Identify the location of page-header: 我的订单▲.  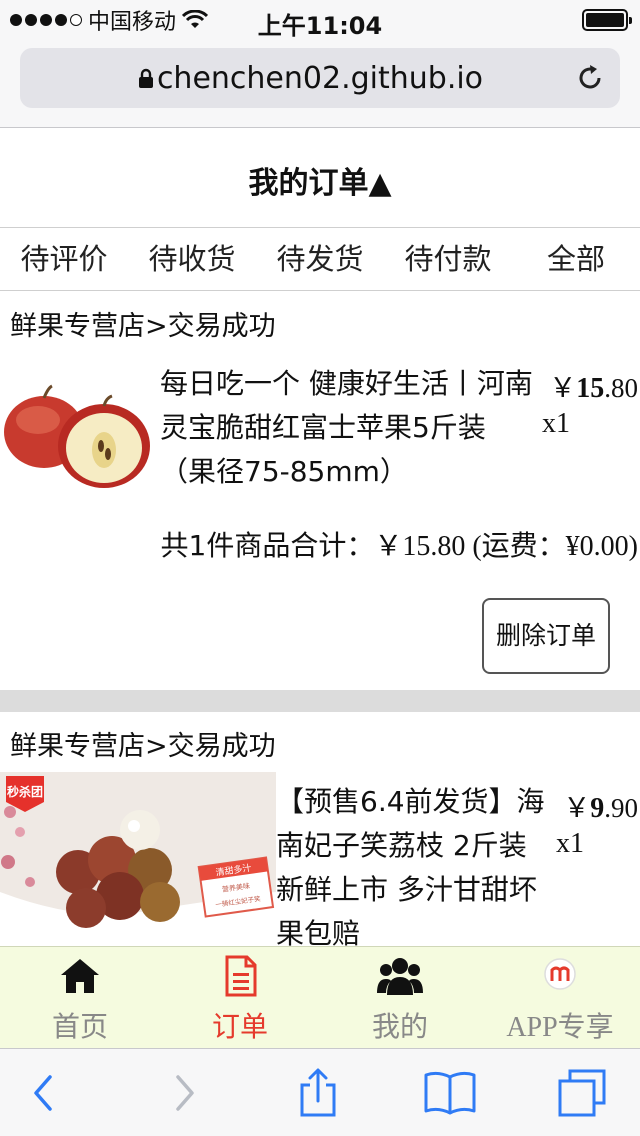
(320, 178).